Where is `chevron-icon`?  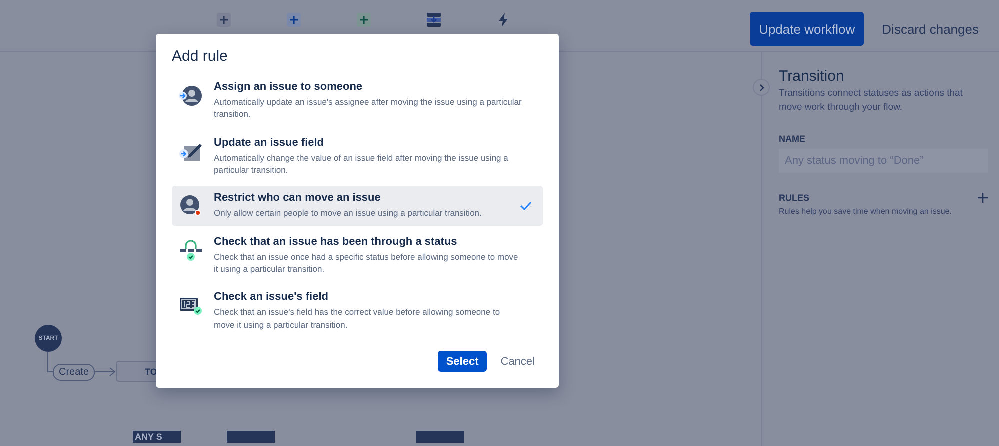 chevron-icon is located at coordinates (761, 88).